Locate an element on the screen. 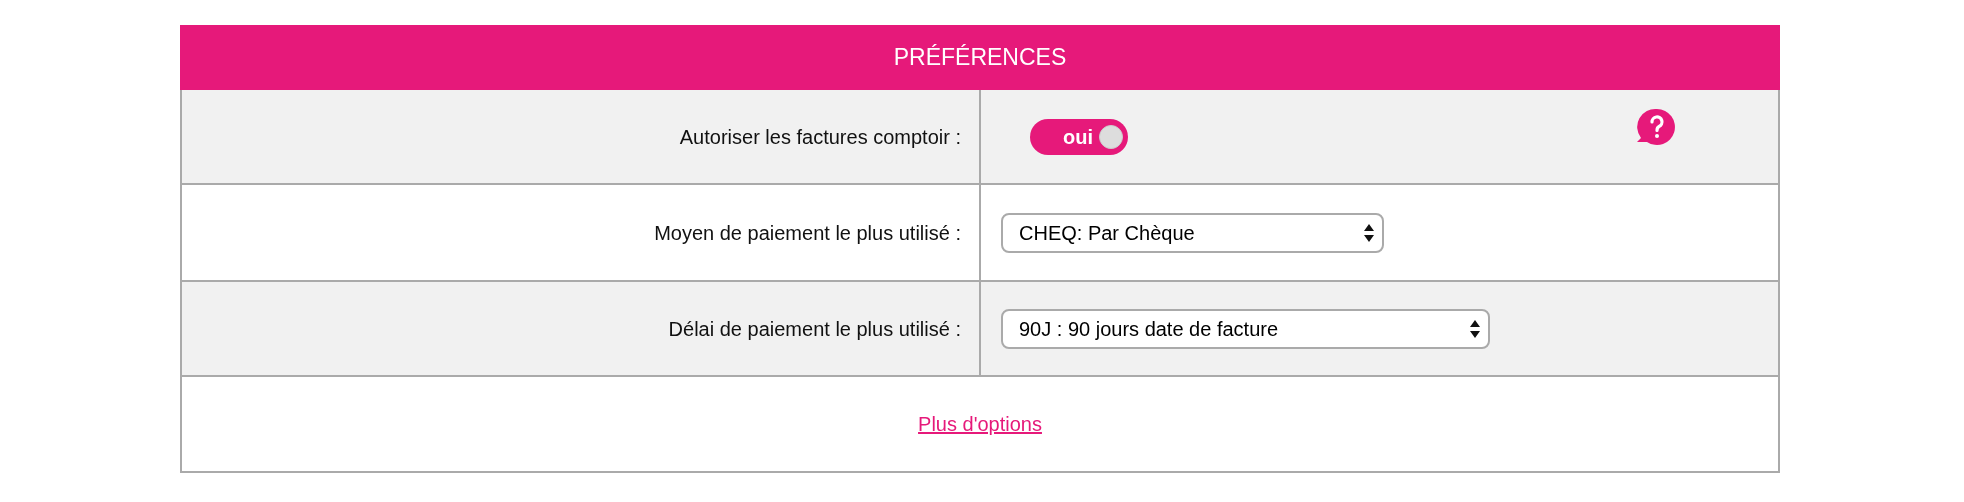 The image size is (1964, 502). toggle-switch: oui is located at coordinates (1079, 136).